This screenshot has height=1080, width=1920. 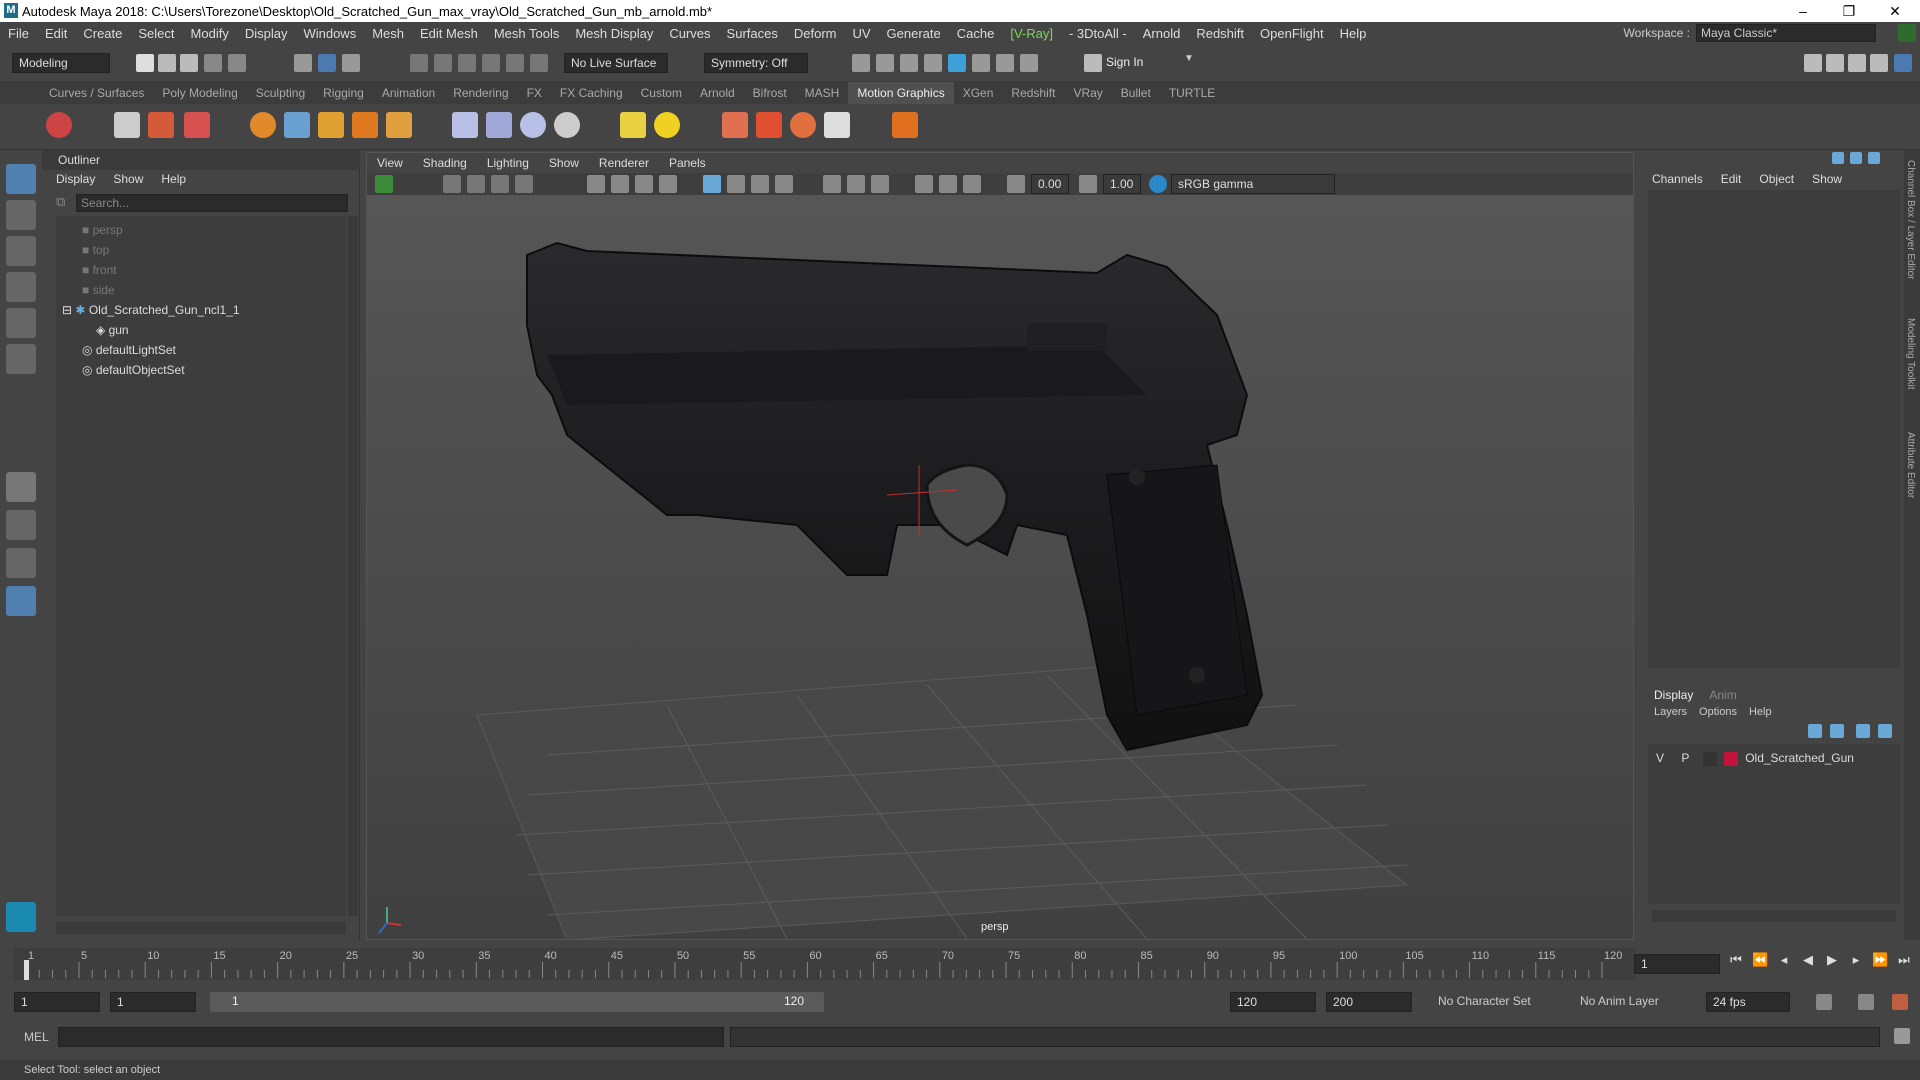 What do you see at coordinates (515, 63) in the screenshot?
I see `snap-view-icon` at bounding box center [515, 63].